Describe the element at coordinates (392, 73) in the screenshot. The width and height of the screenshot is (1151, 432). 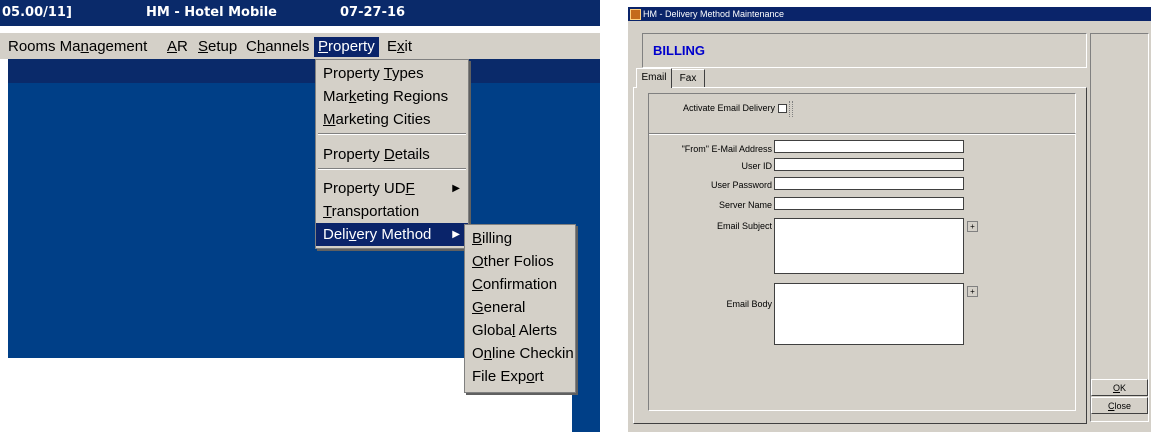
I see `menu-property-types: Property Types` at that location.